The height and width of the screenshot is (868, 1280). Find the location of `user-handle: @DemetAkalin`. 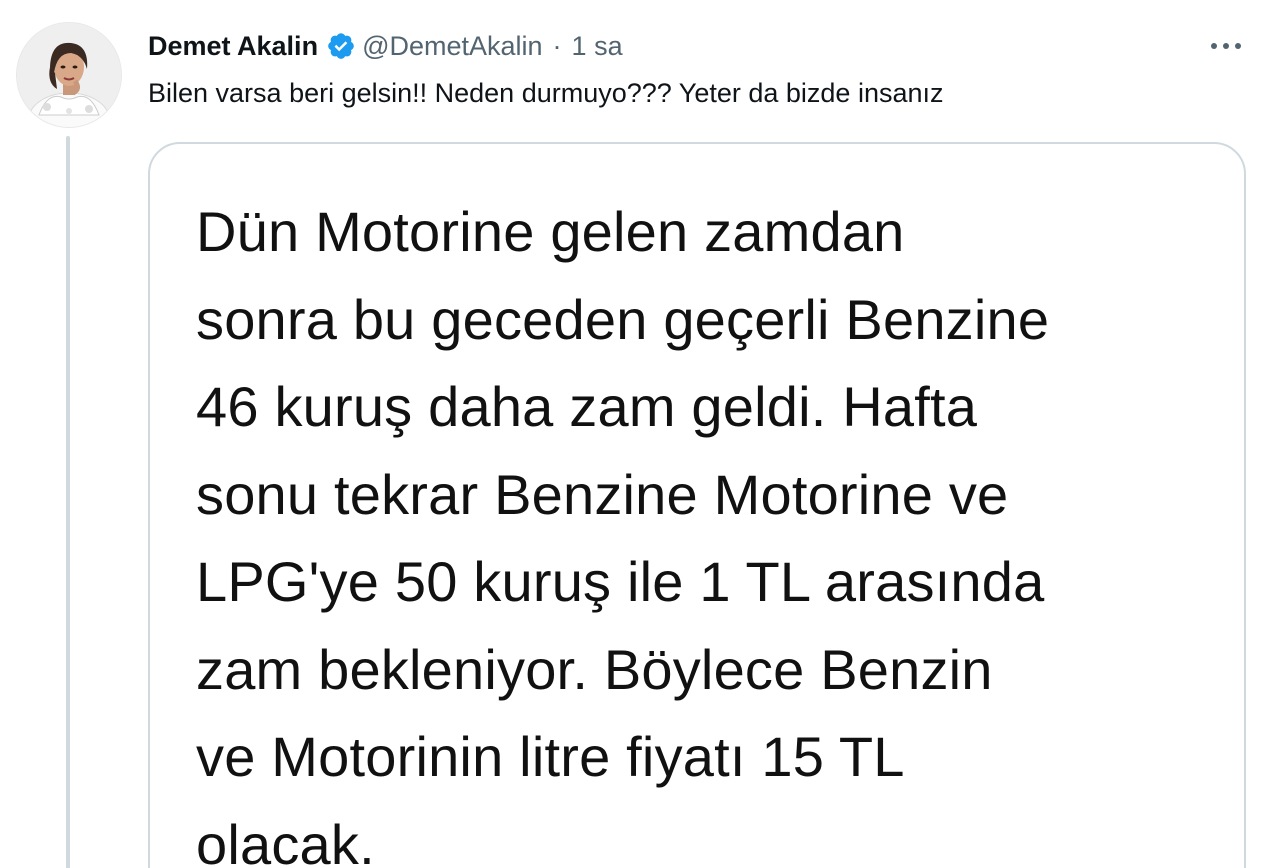

user-handle: @DemetAkalin is located at coordinates (452, 46).